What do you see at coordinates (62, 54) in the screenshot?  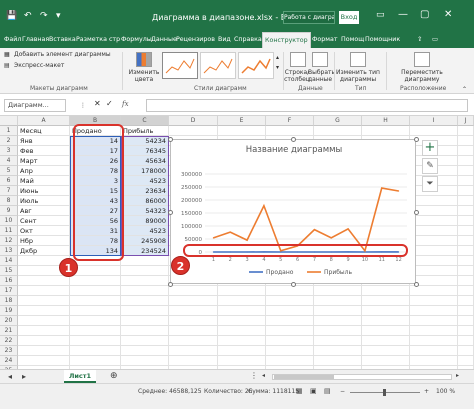 I see `add-chart-element-button: Добавить элемент диаграммы` at bounding box center [62, 54].